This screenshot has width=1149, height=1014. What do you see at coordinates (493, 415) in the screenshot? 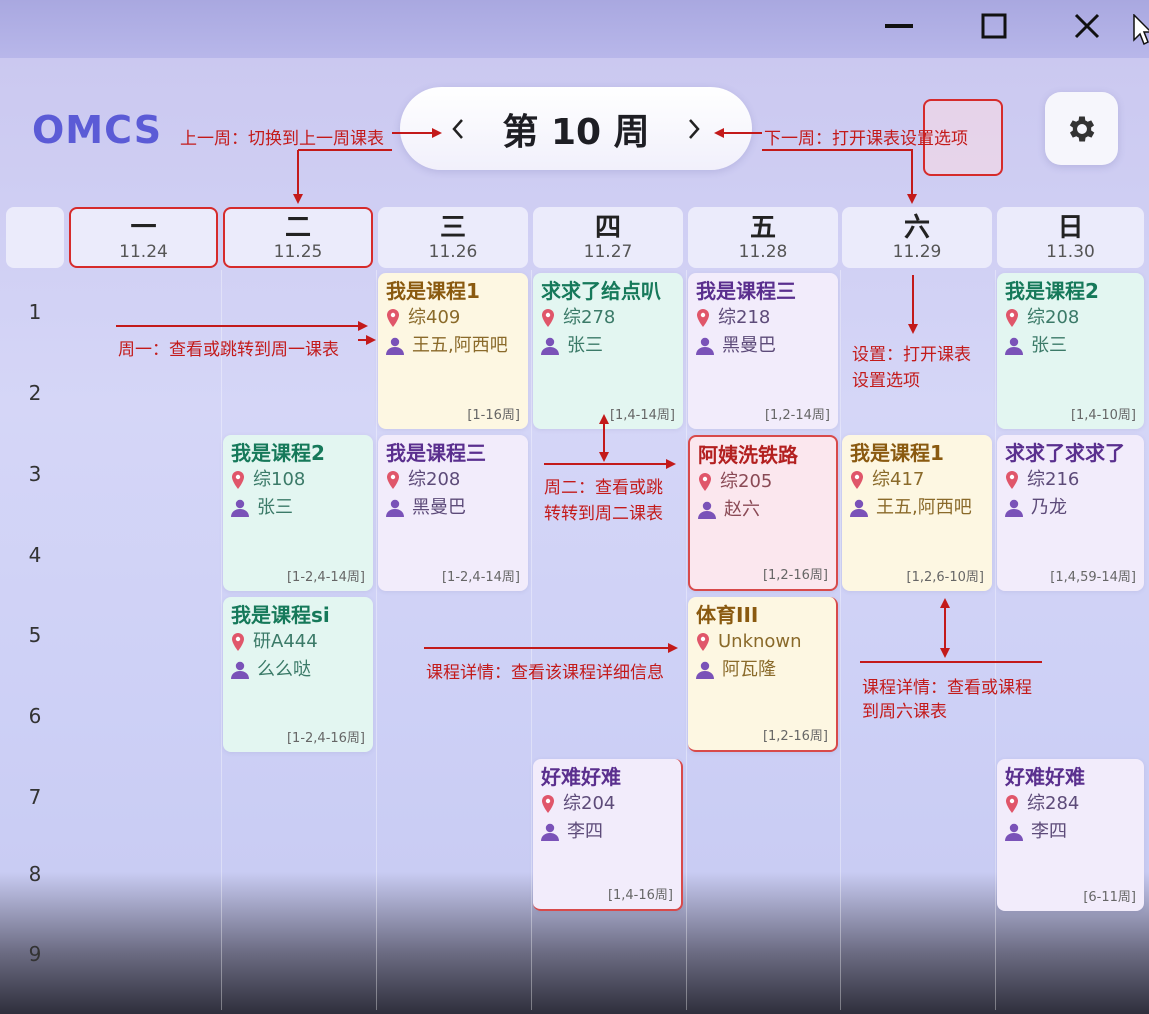
I see `course-weeks: [1-16周]` at bounding box center [493, 415].